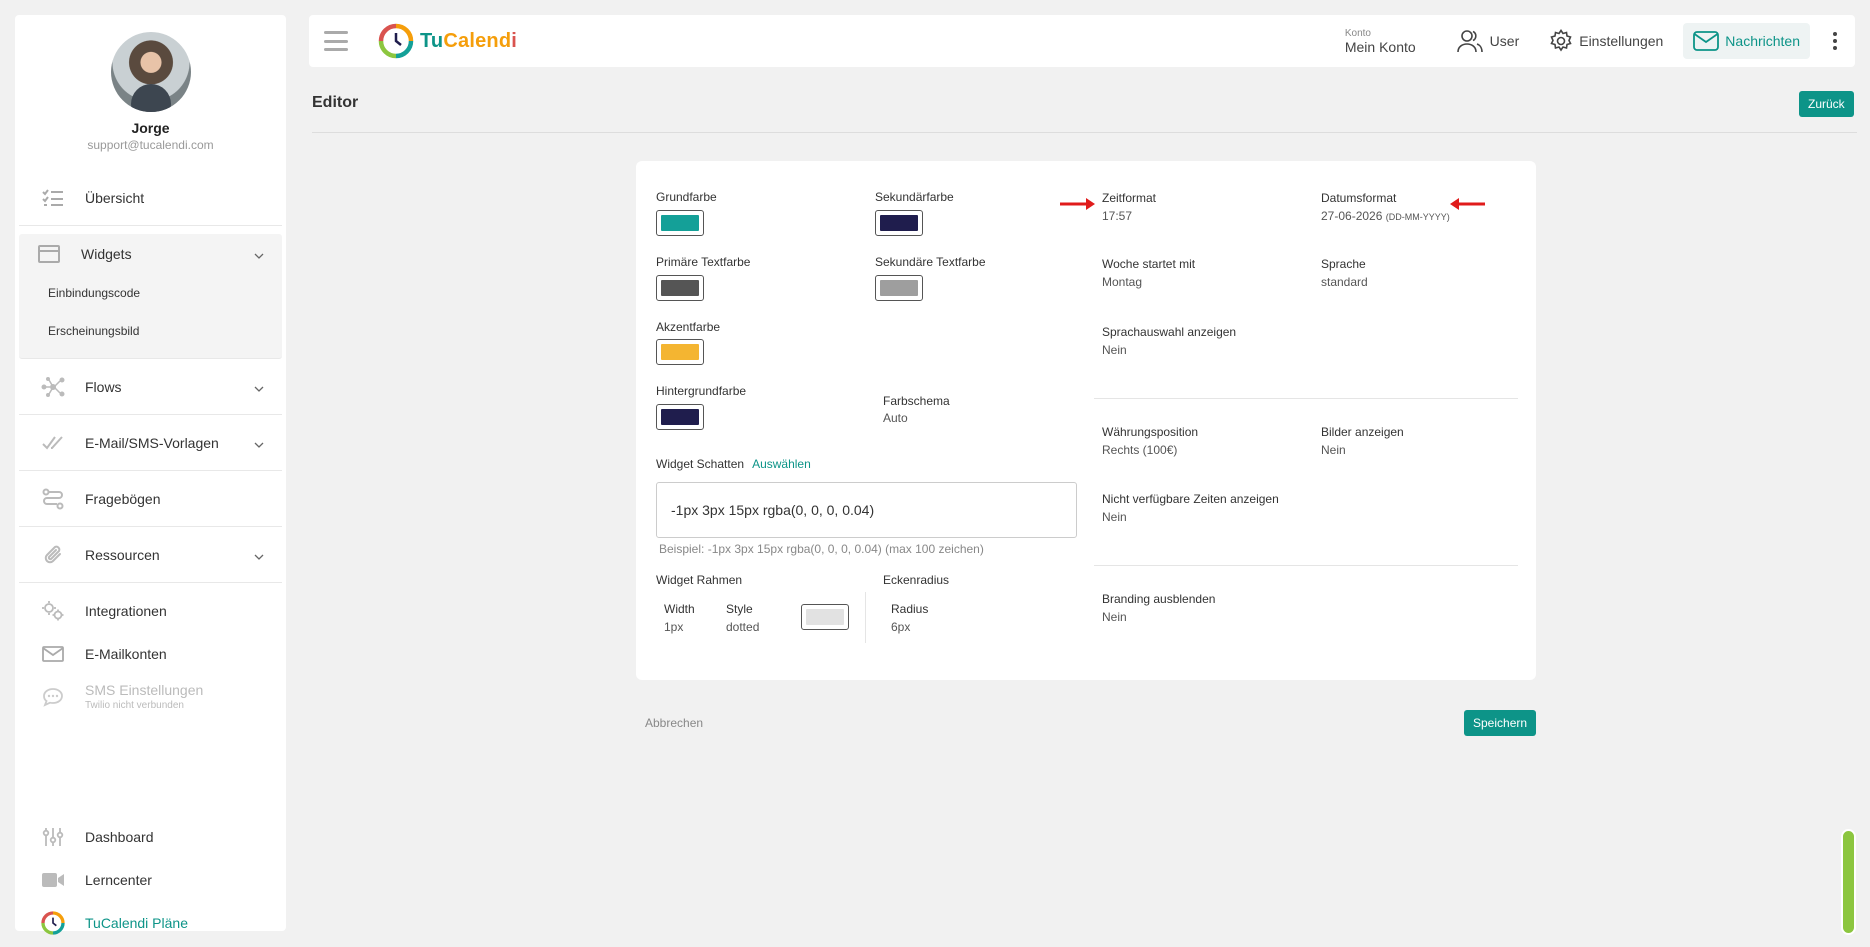 The width and height of the screenshot is (1870, 947). I want to click on woche-value: Montag, so click(1122, 282).